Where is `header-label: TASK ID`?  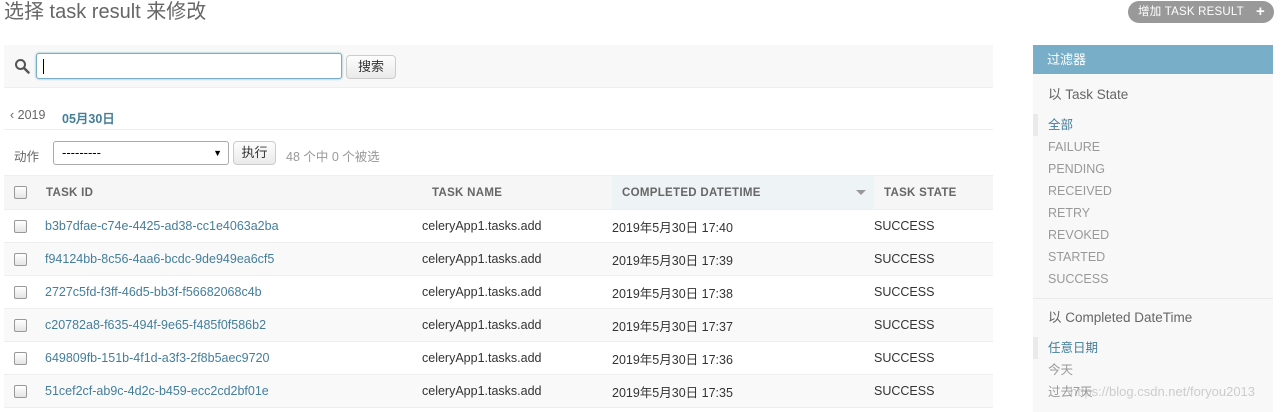 header-label: TASK ID is located at coordinates (70, 192).